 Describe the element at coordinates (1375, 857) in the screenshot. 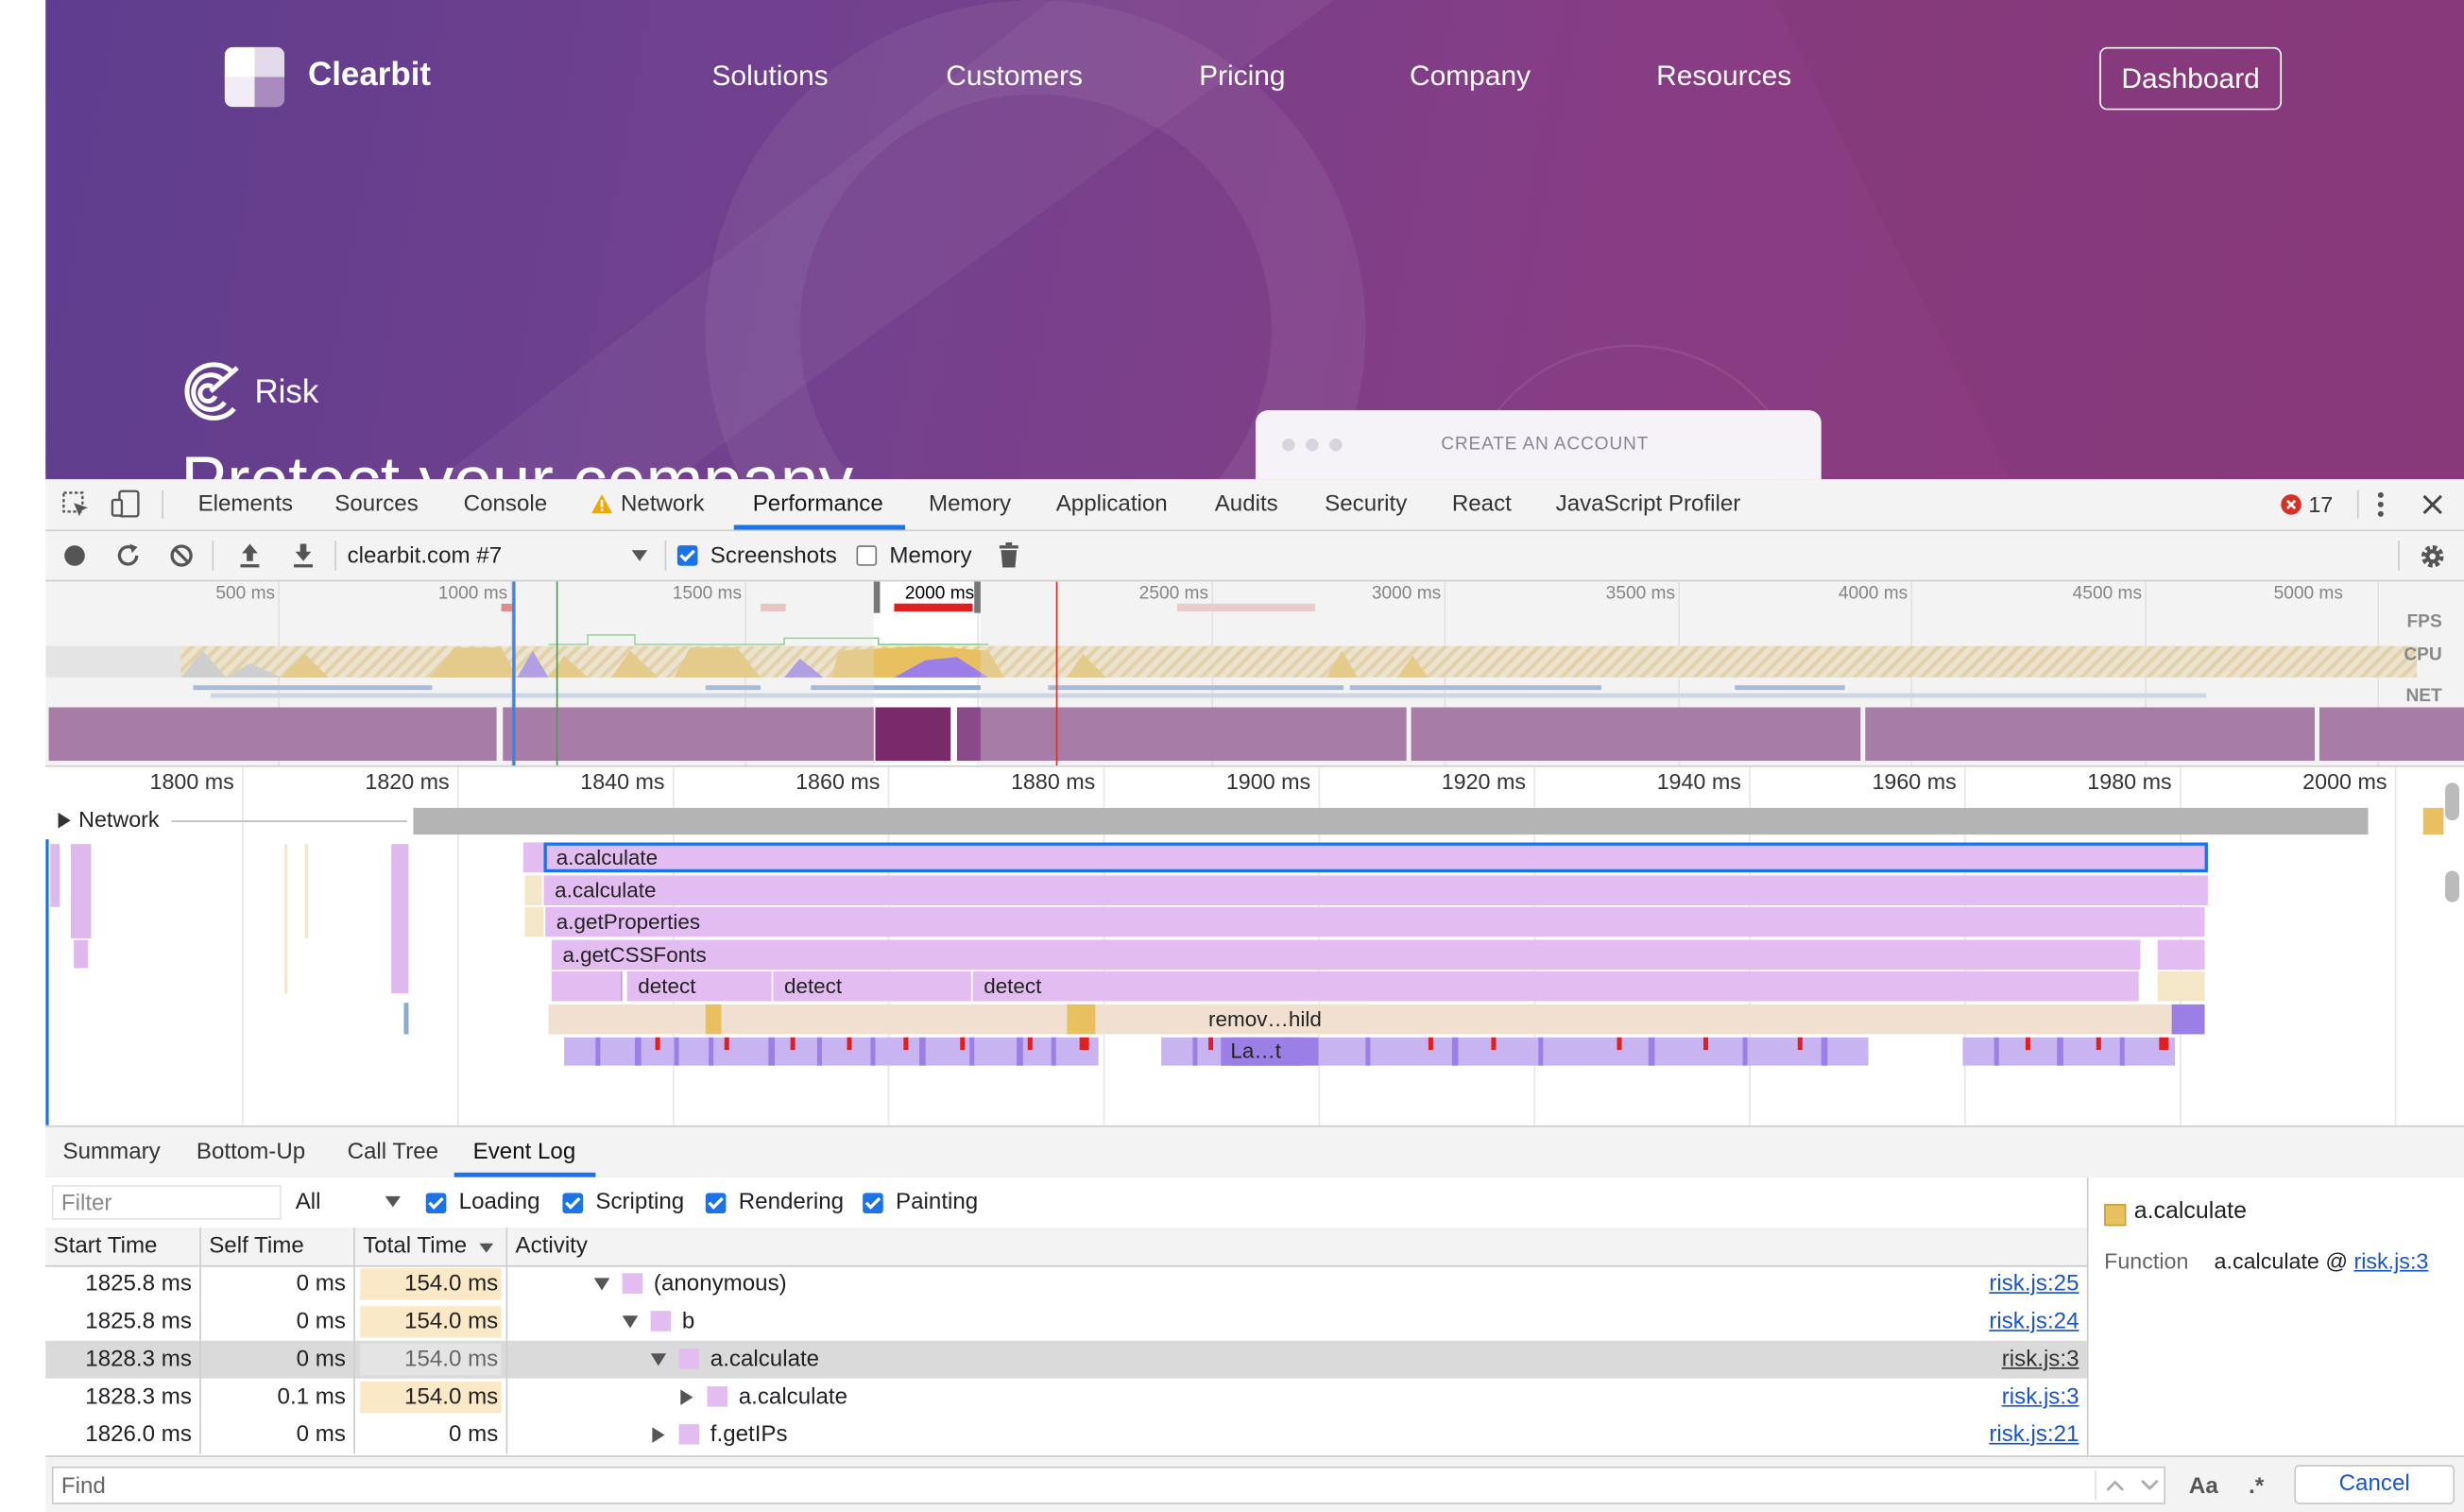

I see `flame-event-a-calculate-selected: a.calculate` at that location.